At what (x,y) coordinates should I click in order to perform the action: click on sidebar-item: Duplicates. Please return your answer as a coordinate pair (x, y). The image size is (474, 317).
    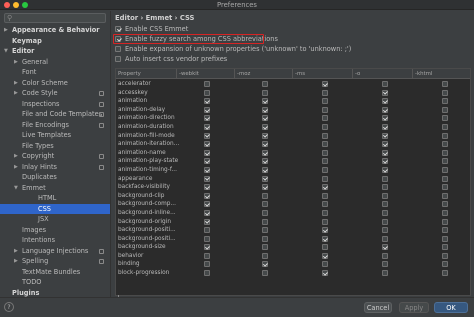
    Looking at the image, I should click on (55, 177).